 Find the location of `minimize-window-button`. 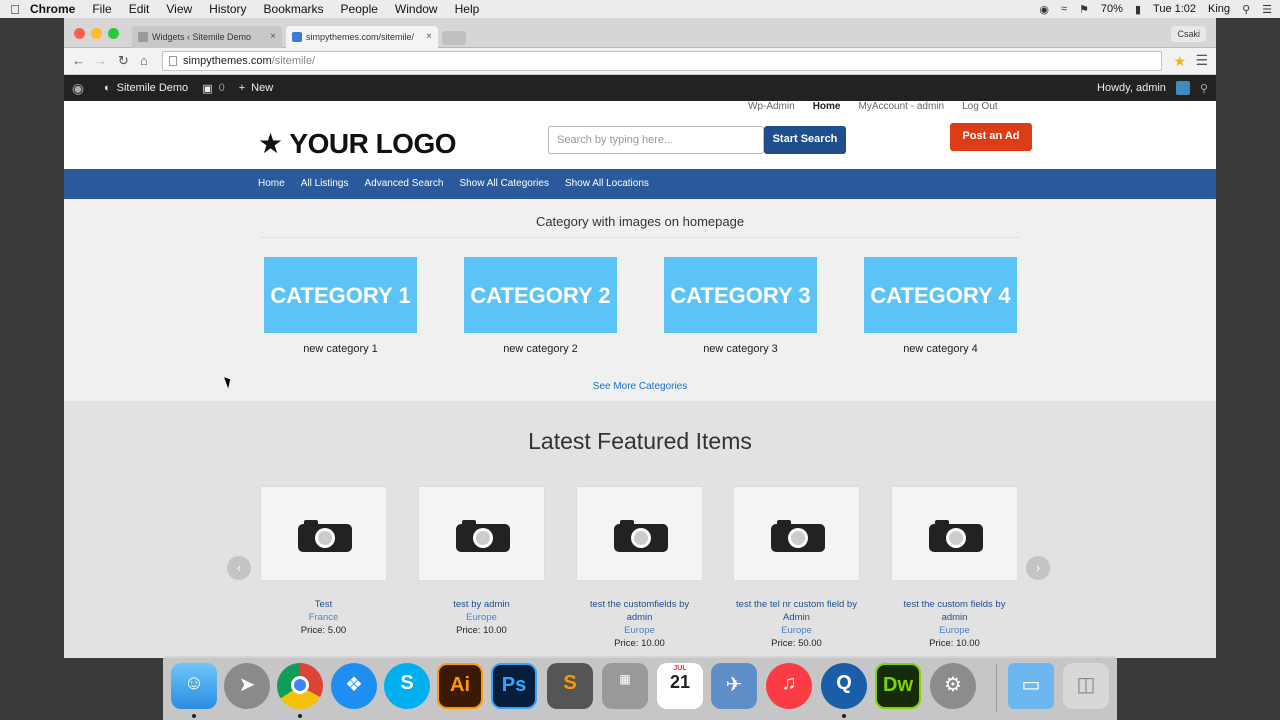

minimize-window-button is located at coordinates (96, 33).